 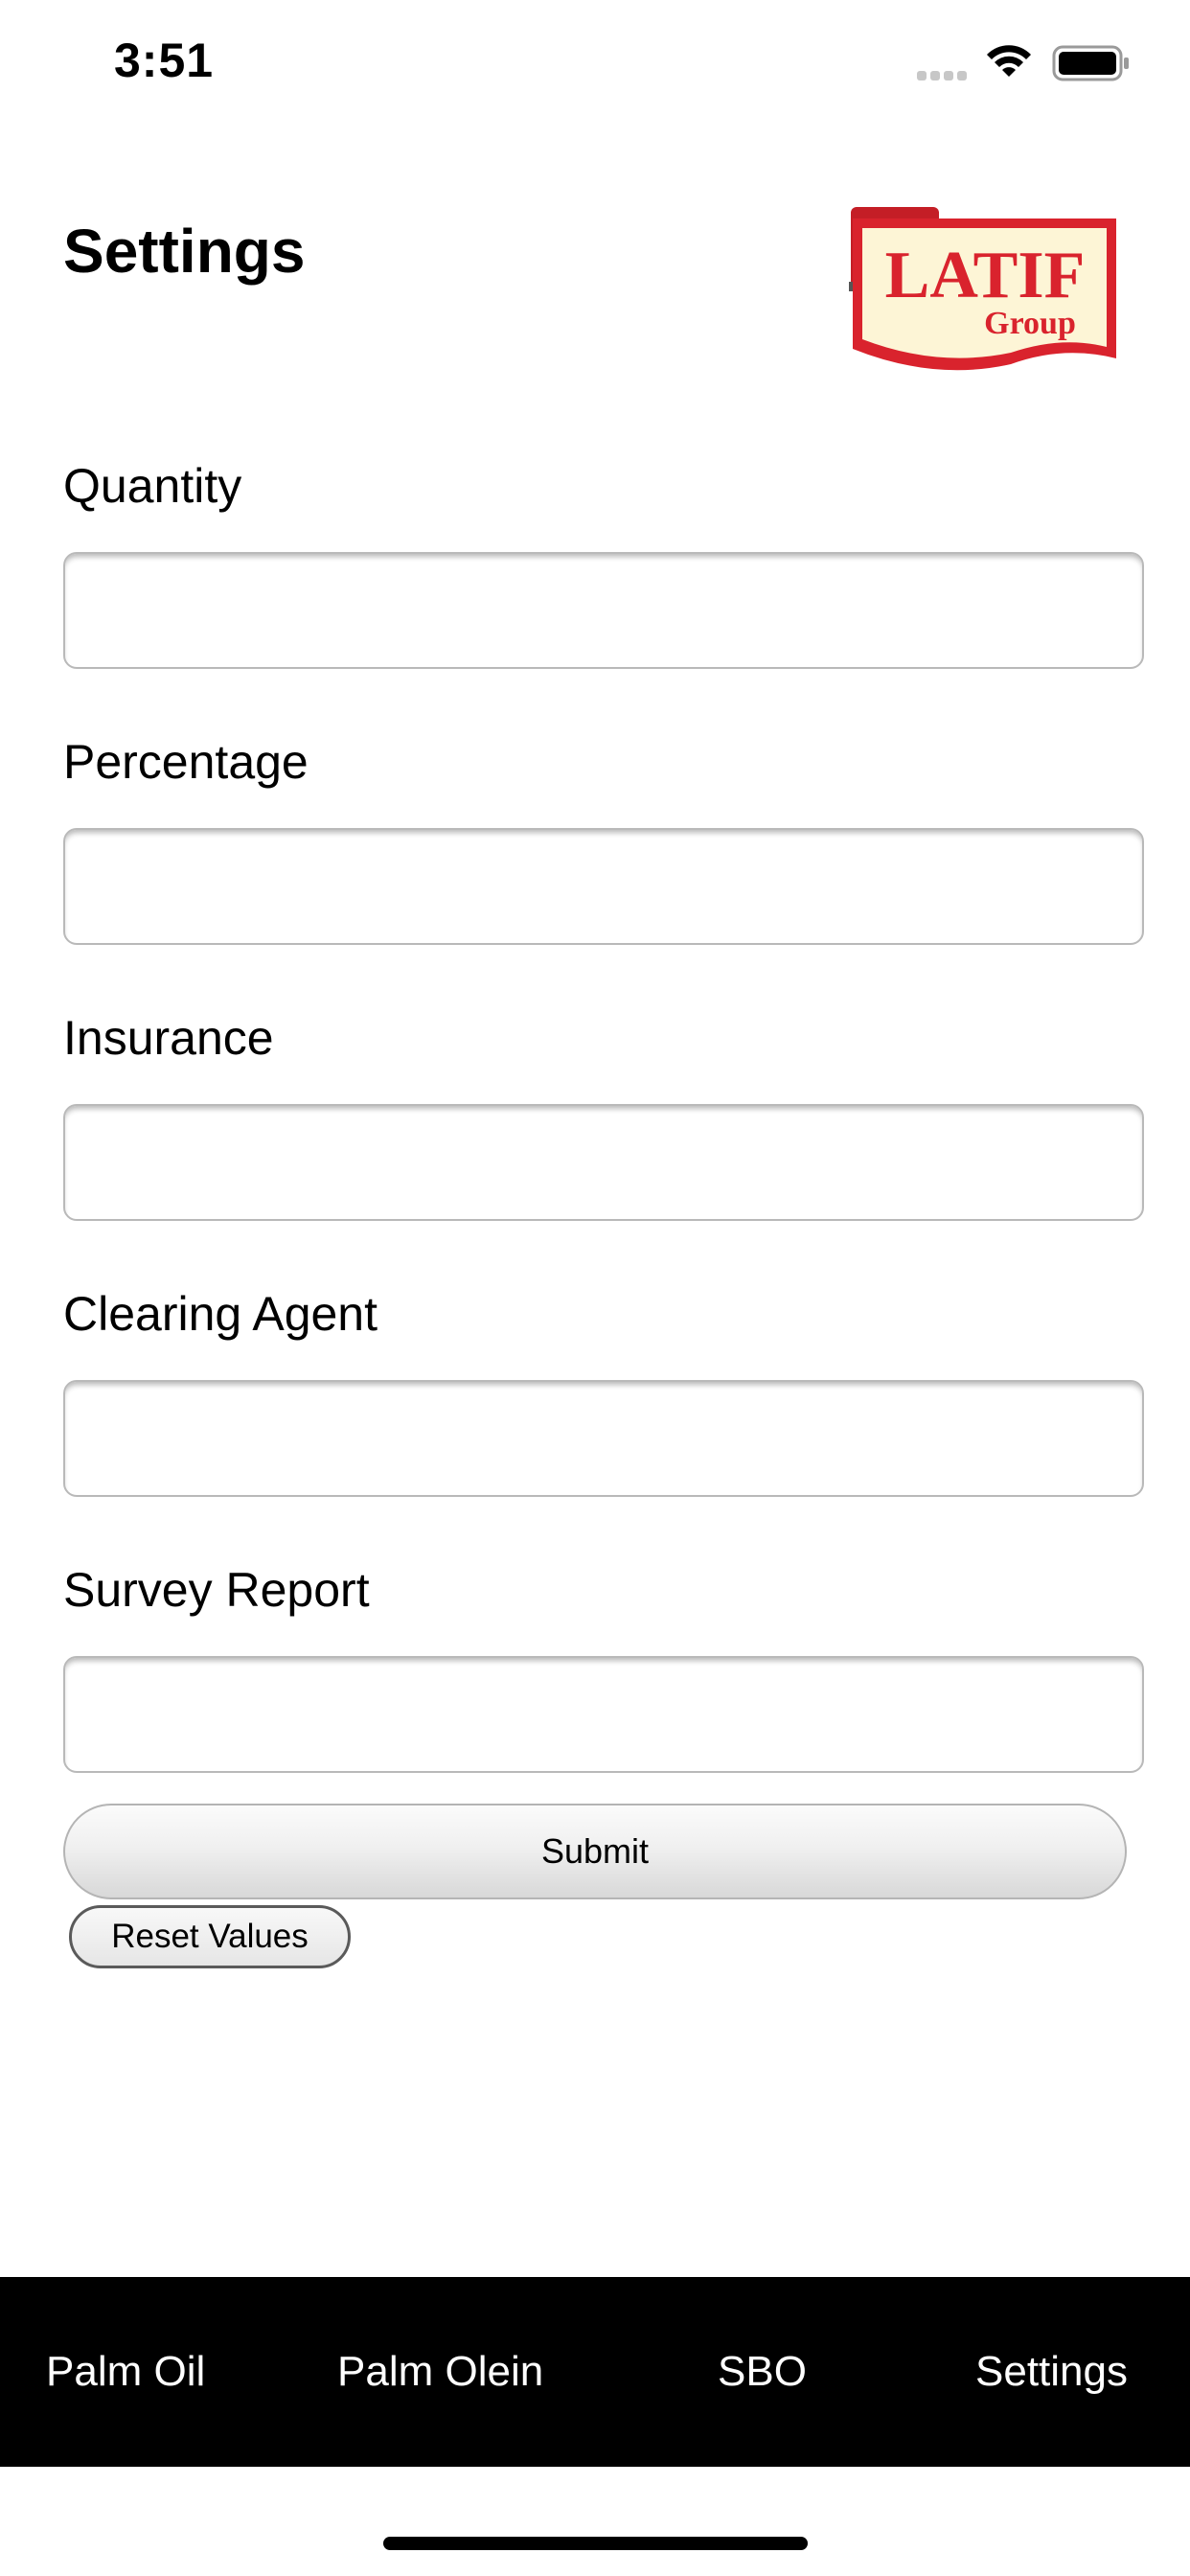 I want to click on logo-sub-text: Group, so click(x=1030, y=323).